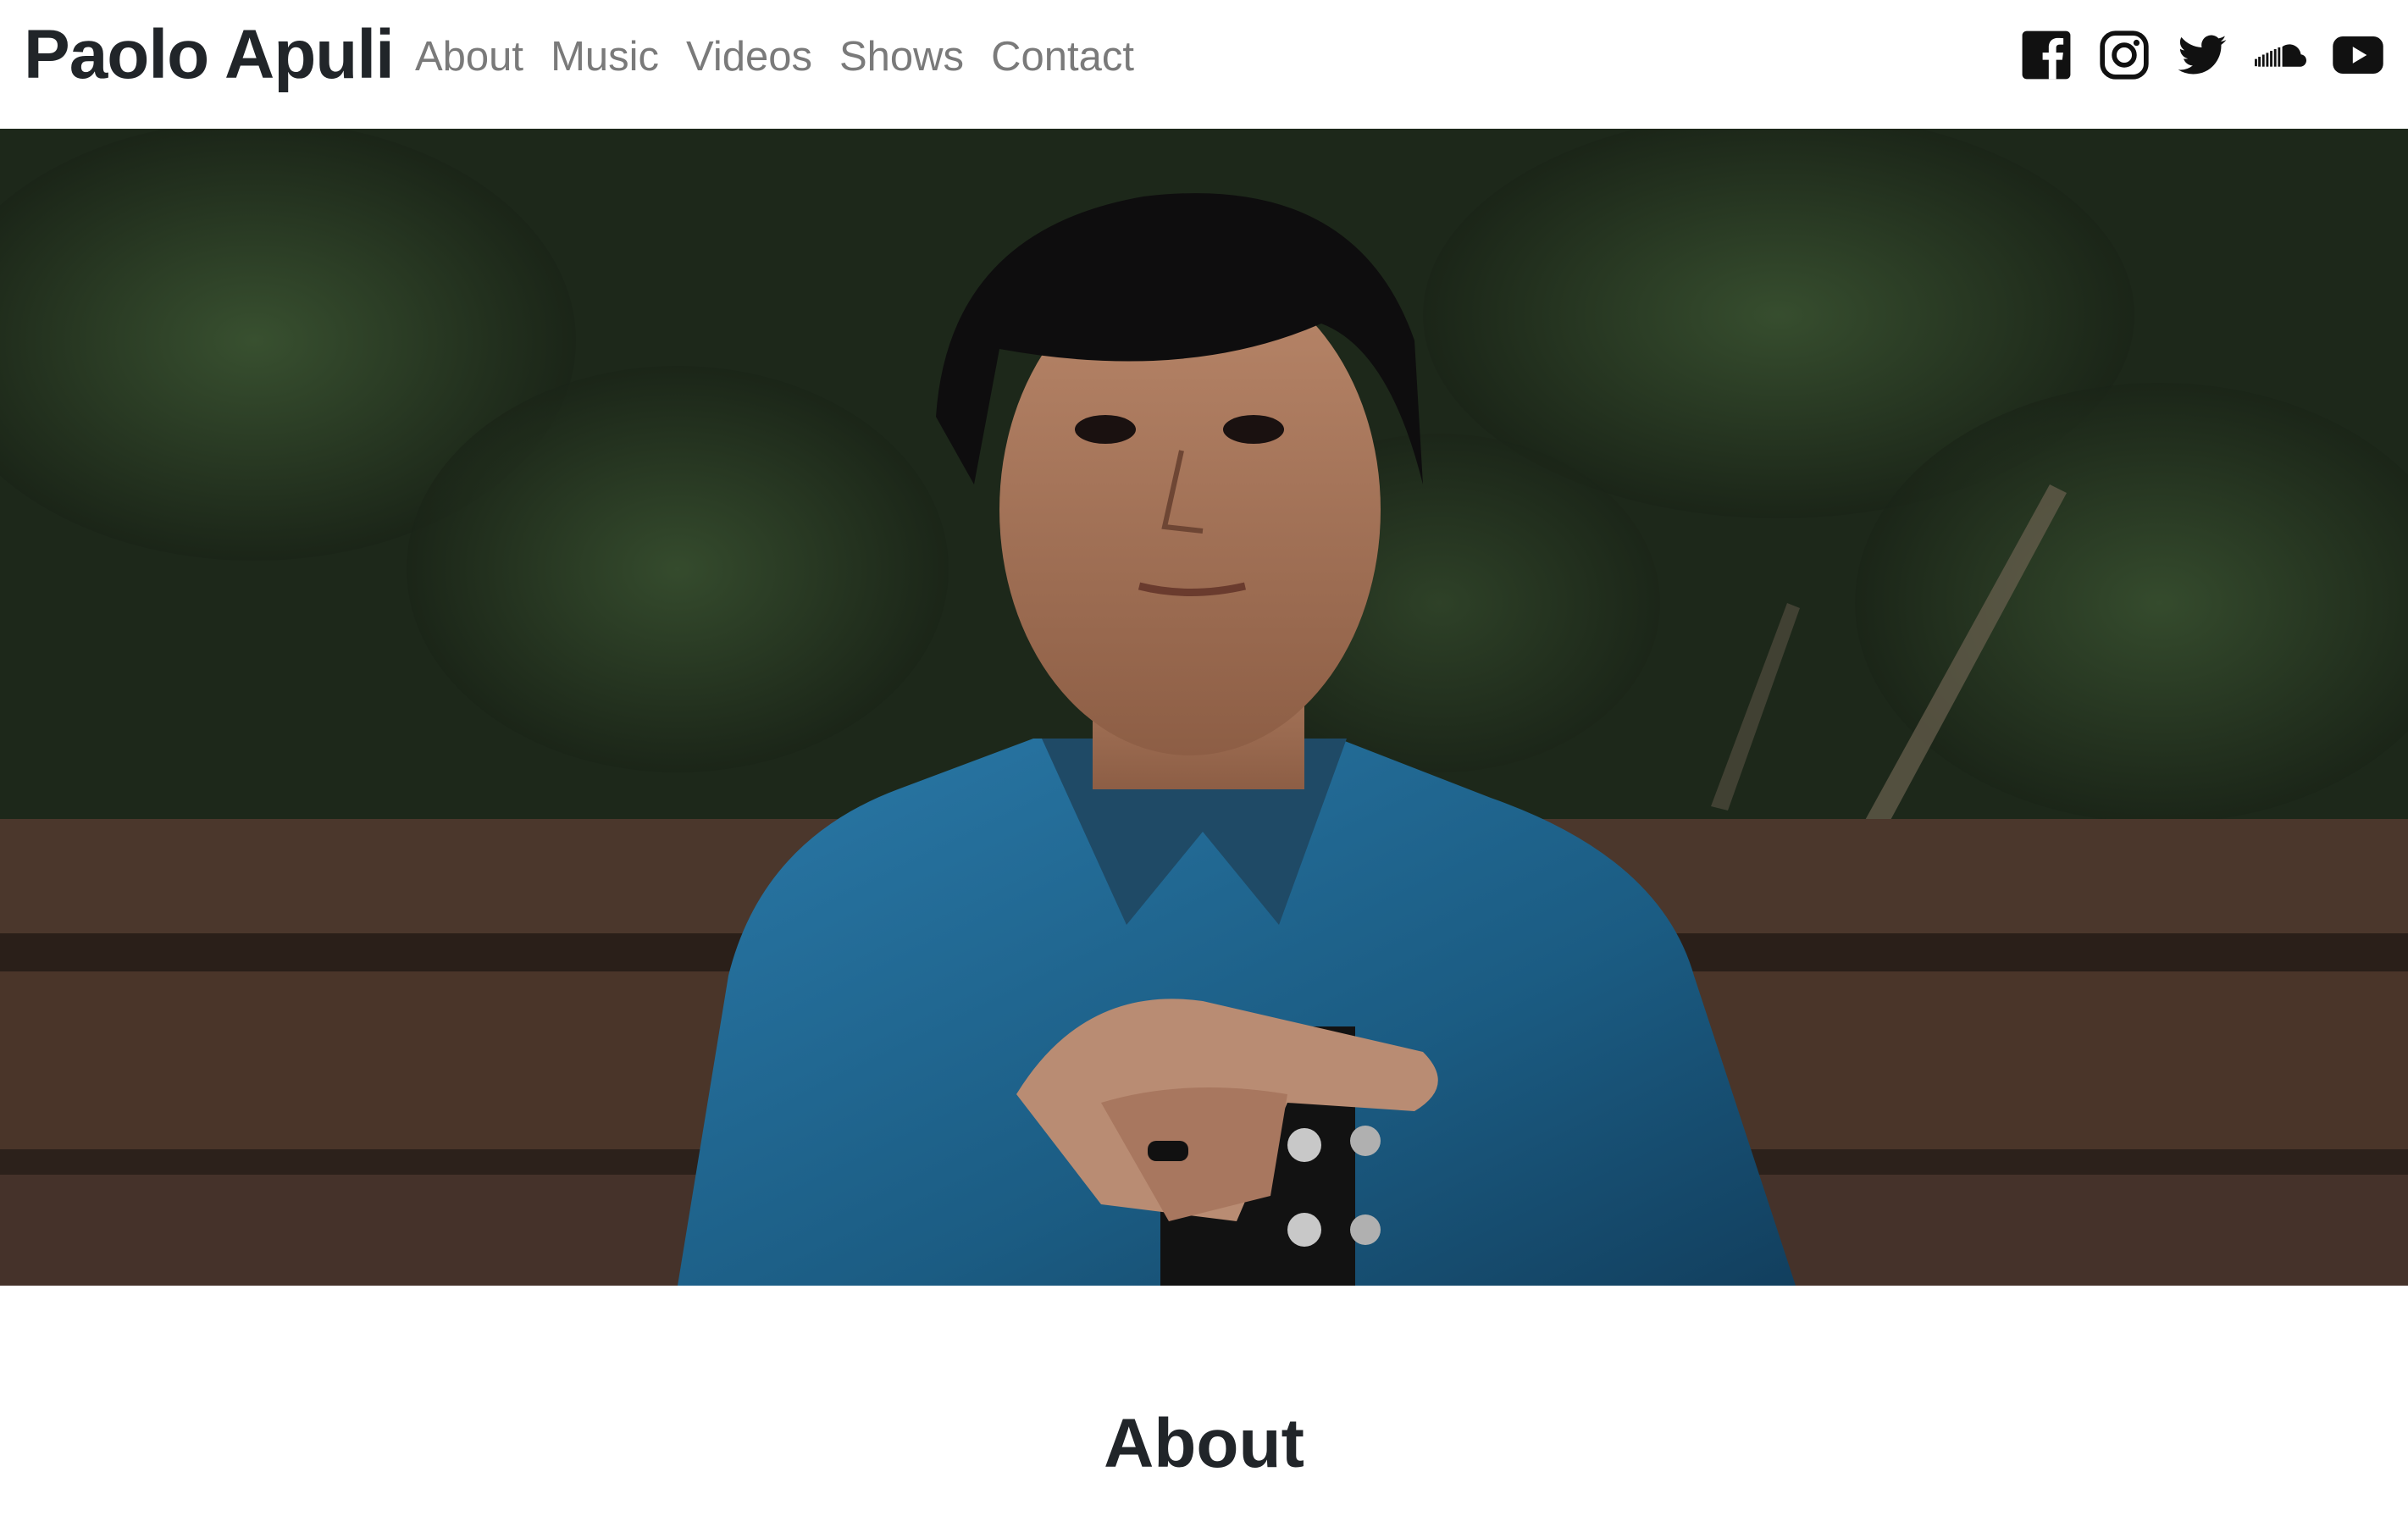 The width and height of the screenshot is (2408, 1516). Describe the element at coordinates (209, 55) in the screenshot. I see `brand-logo: Paolo Apuli` at that location.